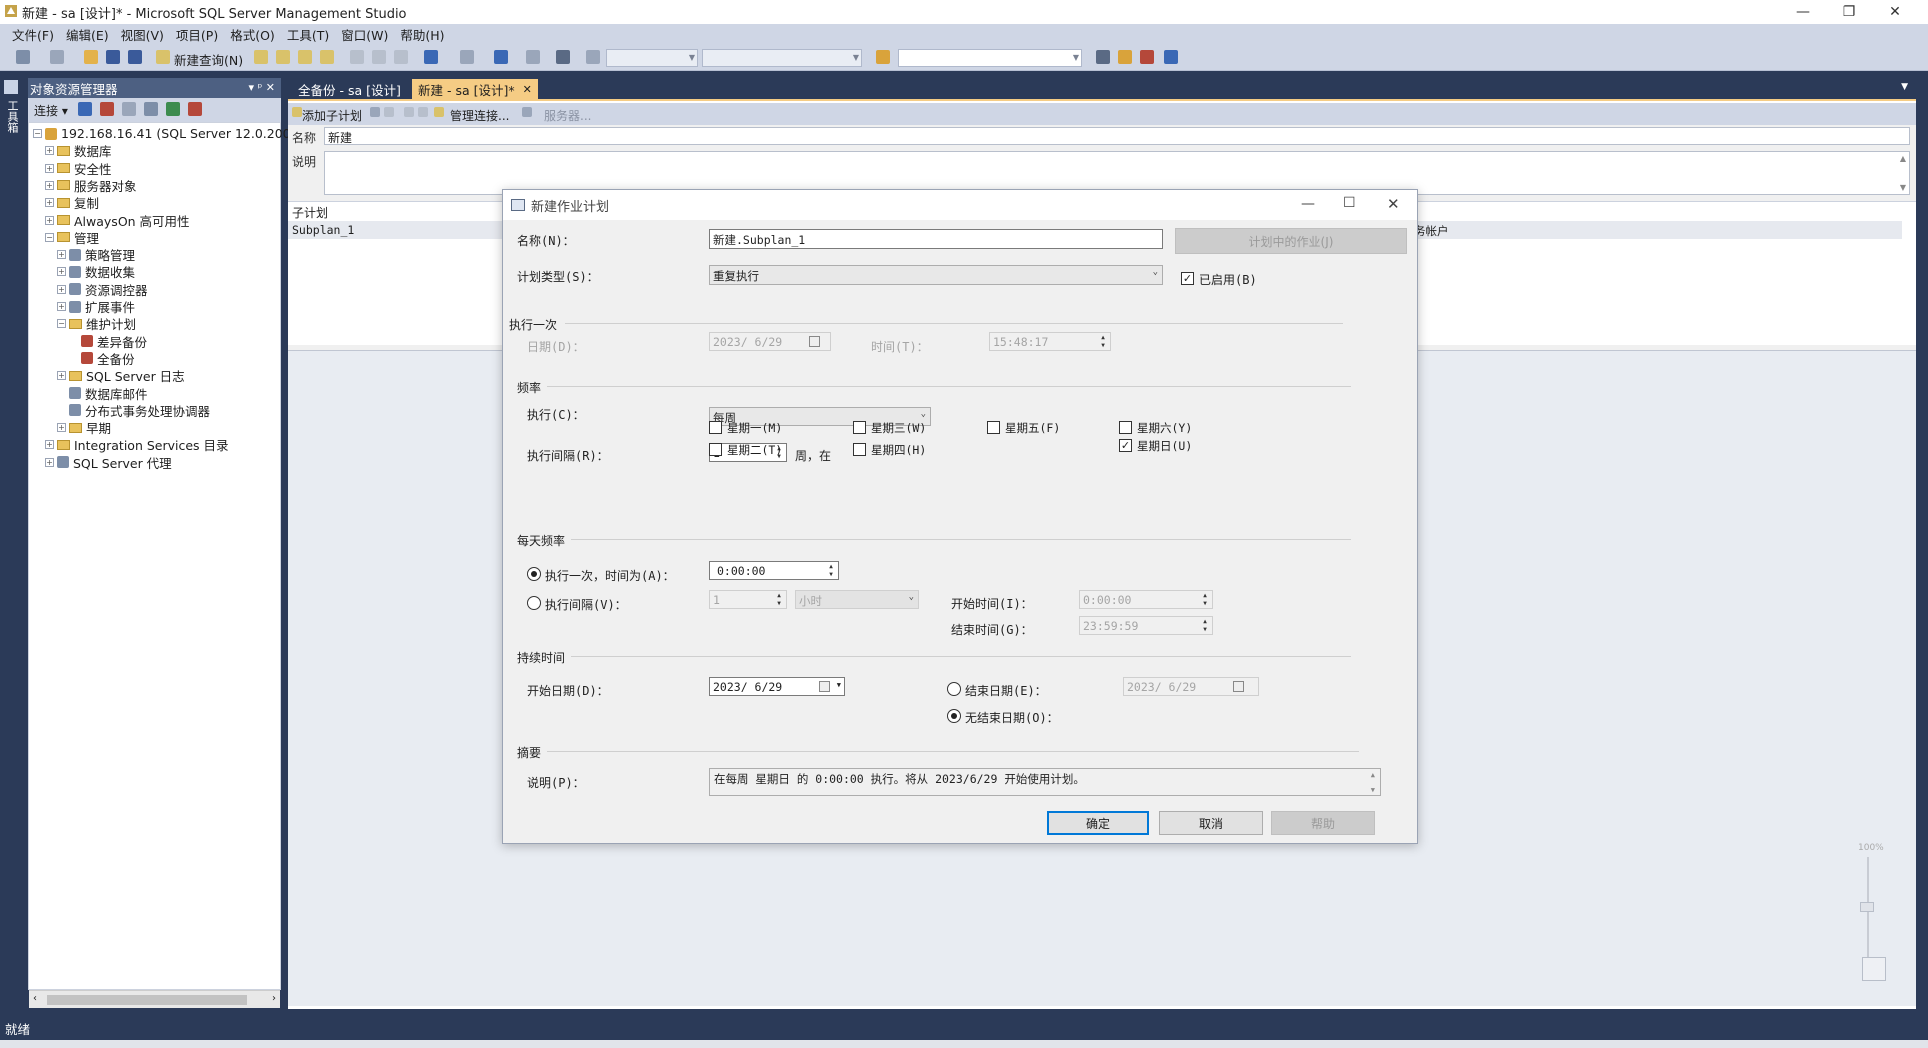 The width and height of the screenshot is (1928, 1048). I want to click on tree-node: + 扩展事件, so click(96, 306).